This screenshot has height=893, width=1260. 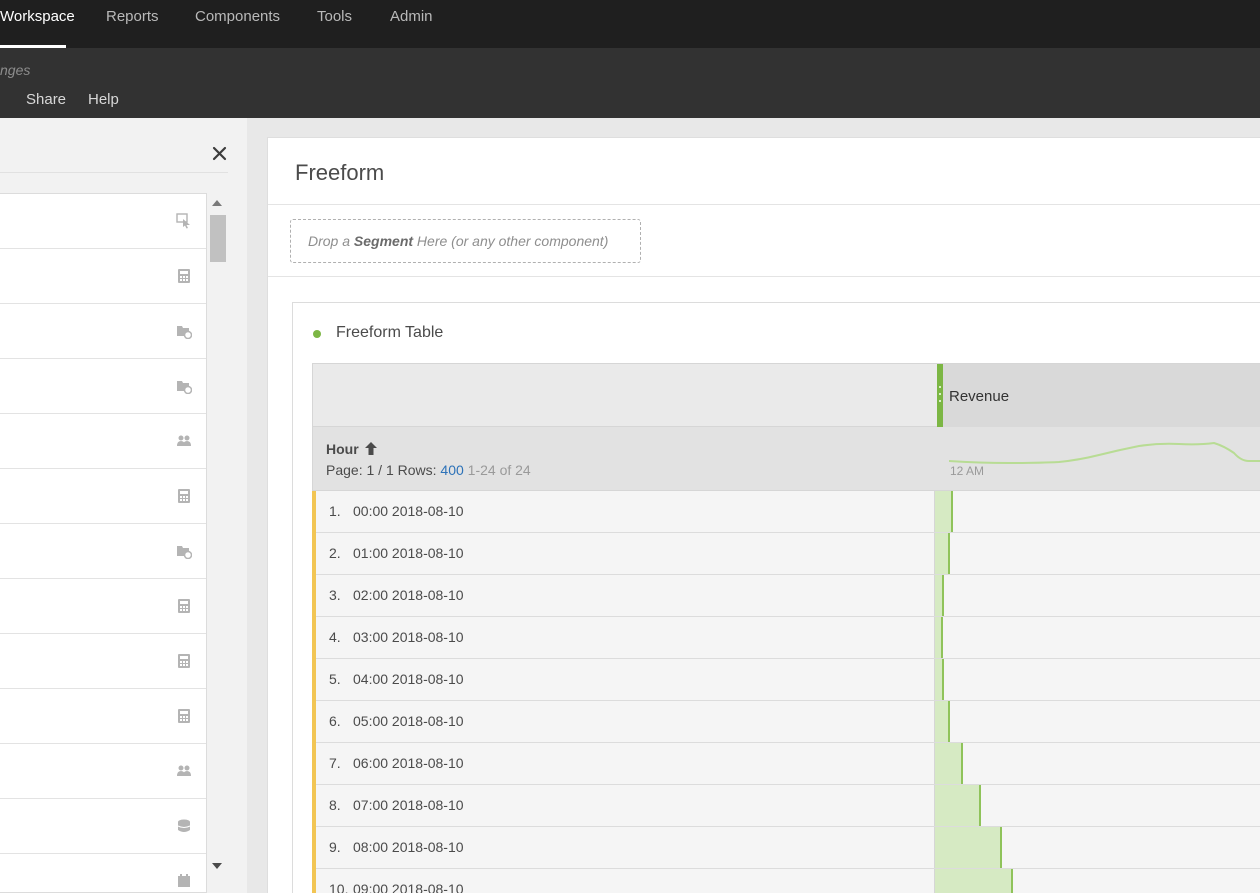 I want to click on metric-name: Revenue, so click(x=979, y=396).